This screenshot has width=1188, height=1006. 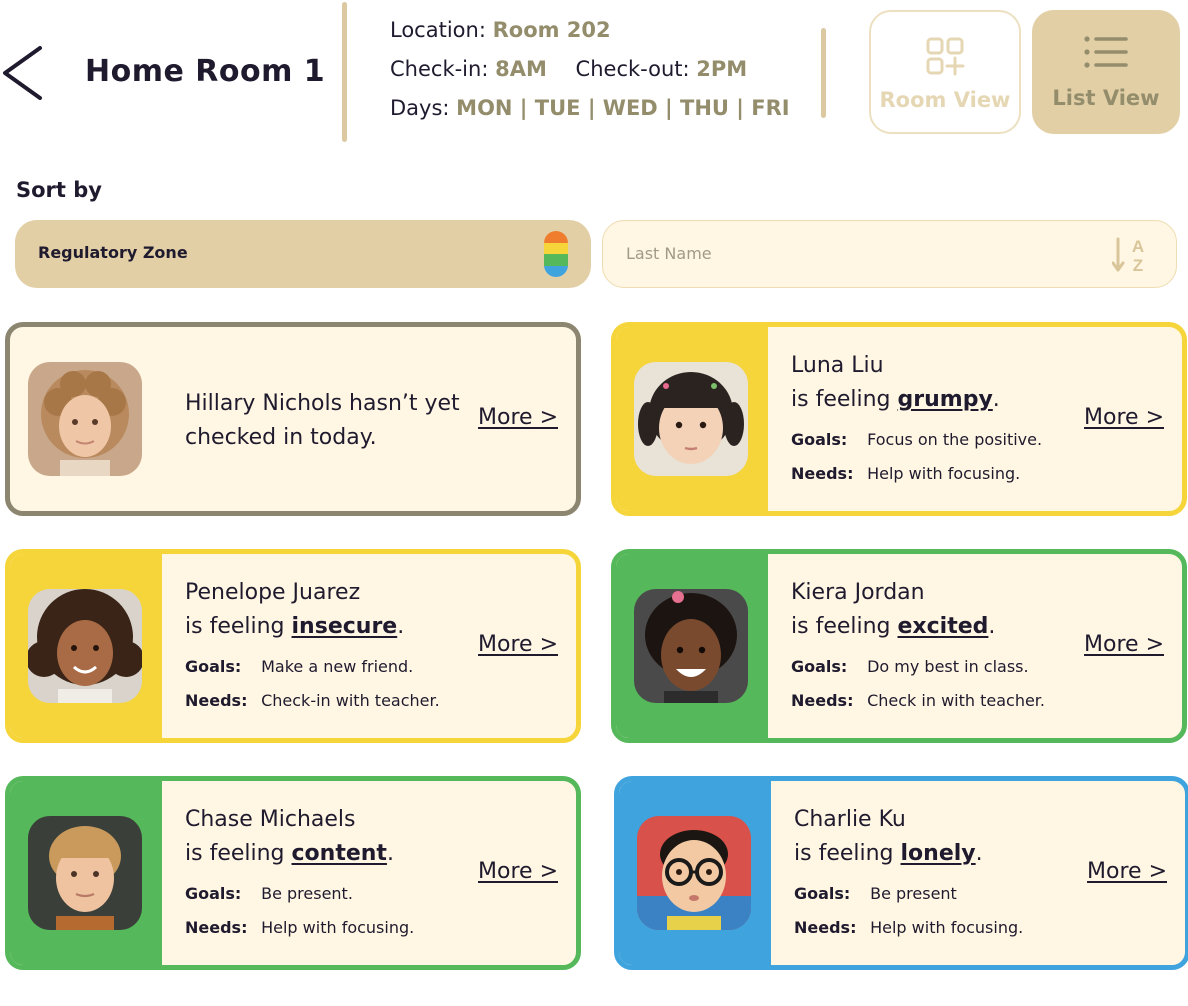 I want to click on list-icon, so click(x=1106, y=52).